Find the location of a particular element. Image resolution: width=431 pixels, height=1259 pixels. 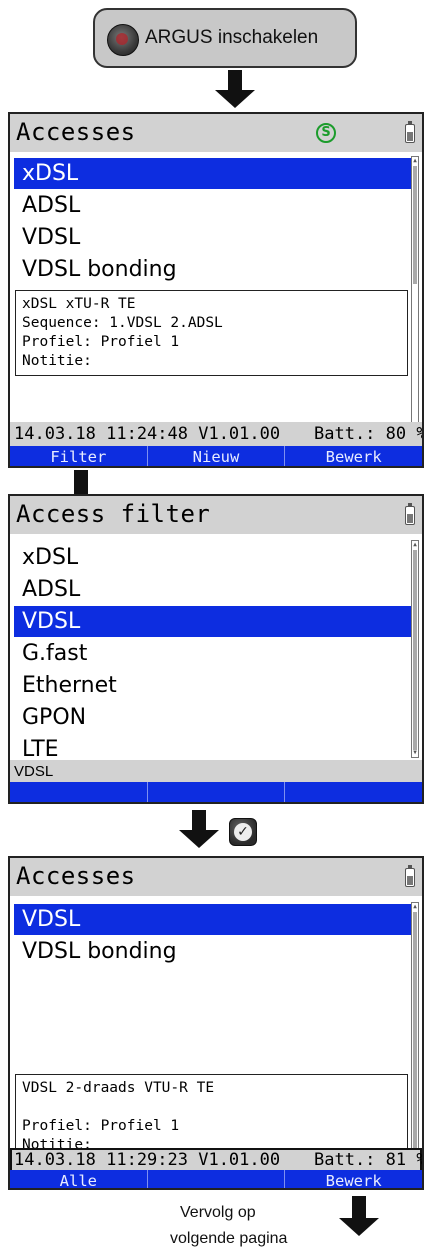

status-datetime: 14.03.18 11:29:23 V1.01.00 is located at coordinates (147, 1160).